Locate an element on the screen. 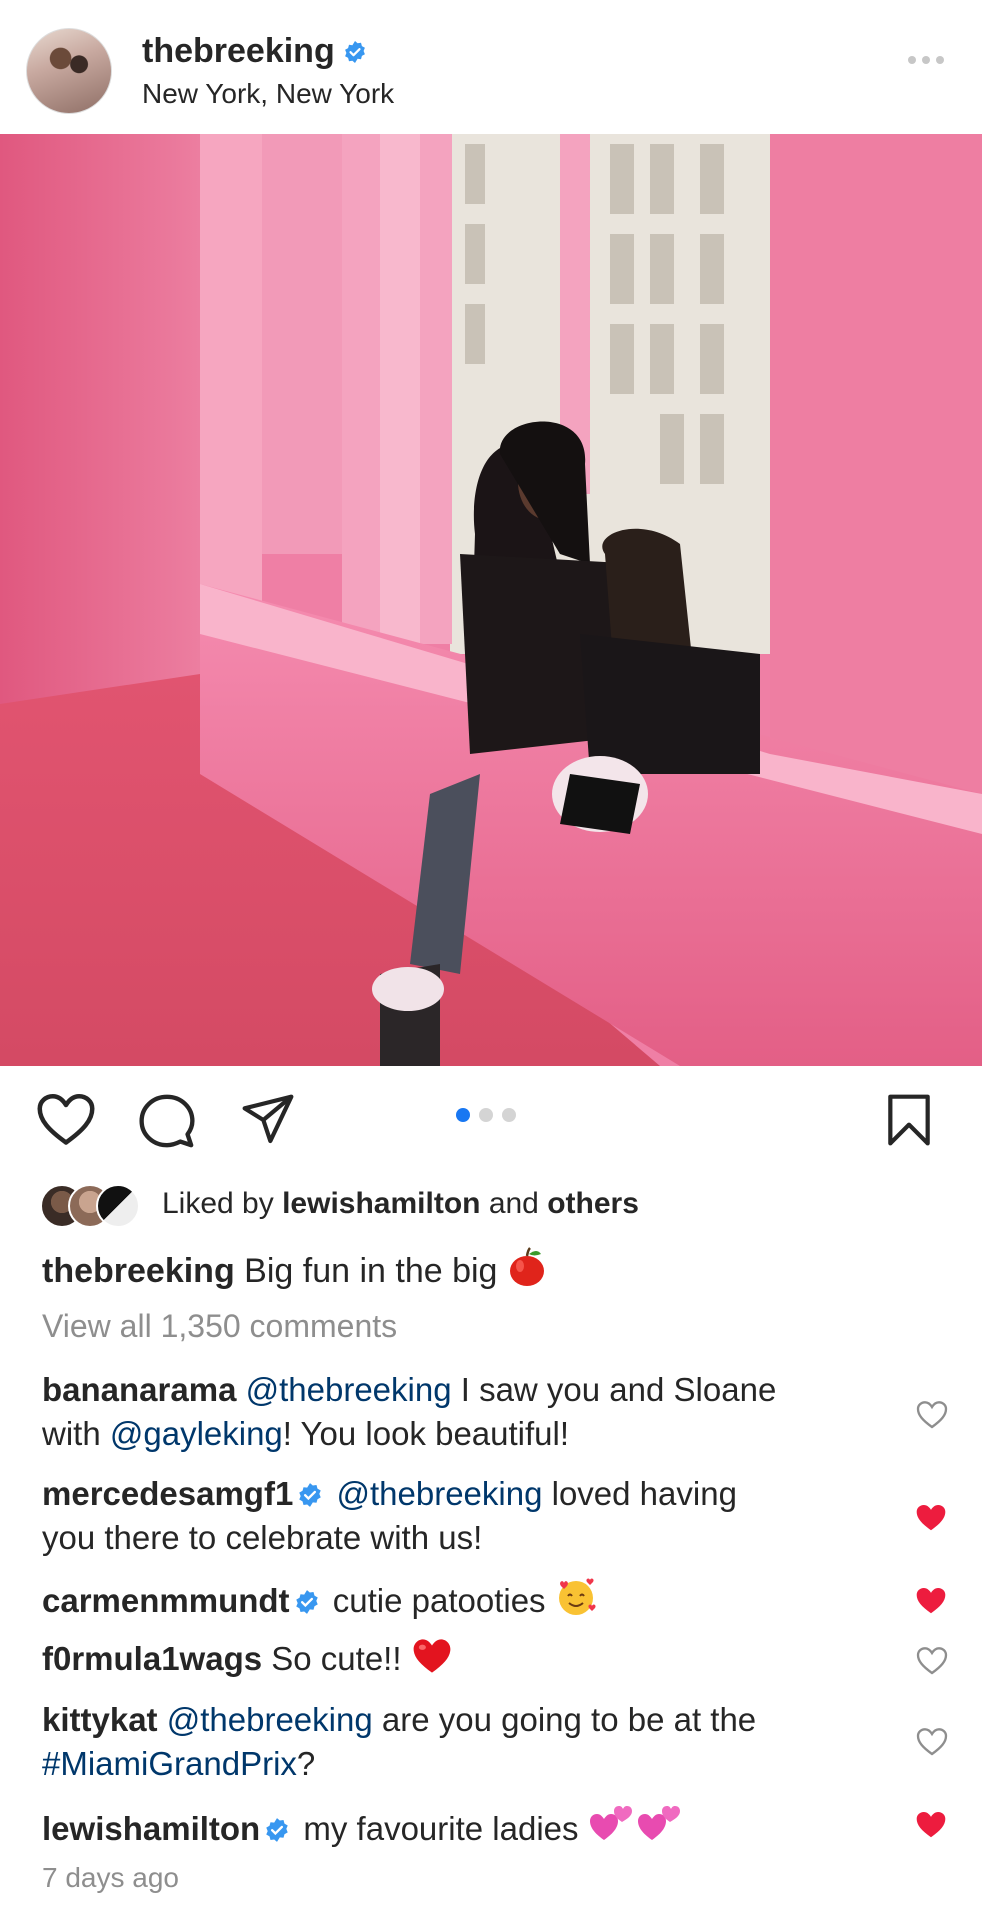 The image size is (982, 1920). carousel-indicator is located at coordinates (486, 1115).